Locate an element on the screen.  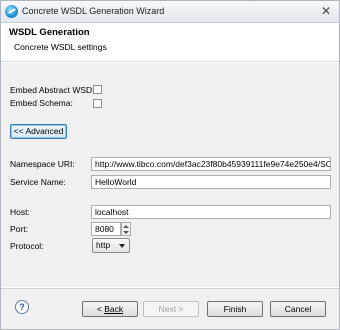
wizard-footer: ? < Back Next > Finish Cancel is located at coordinates (170, 308).